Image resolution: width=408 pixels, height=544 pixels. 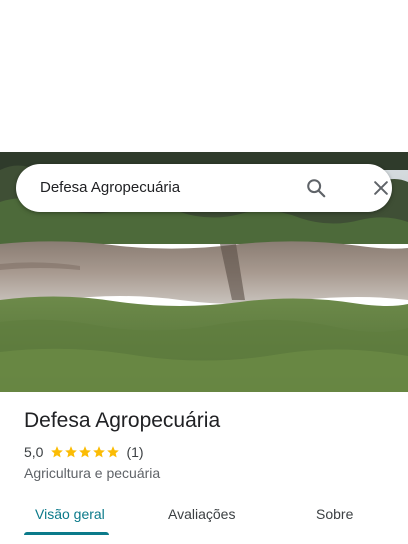 I want to click on place-title: Defesa Agropecuária, so click(x=122, y=420).